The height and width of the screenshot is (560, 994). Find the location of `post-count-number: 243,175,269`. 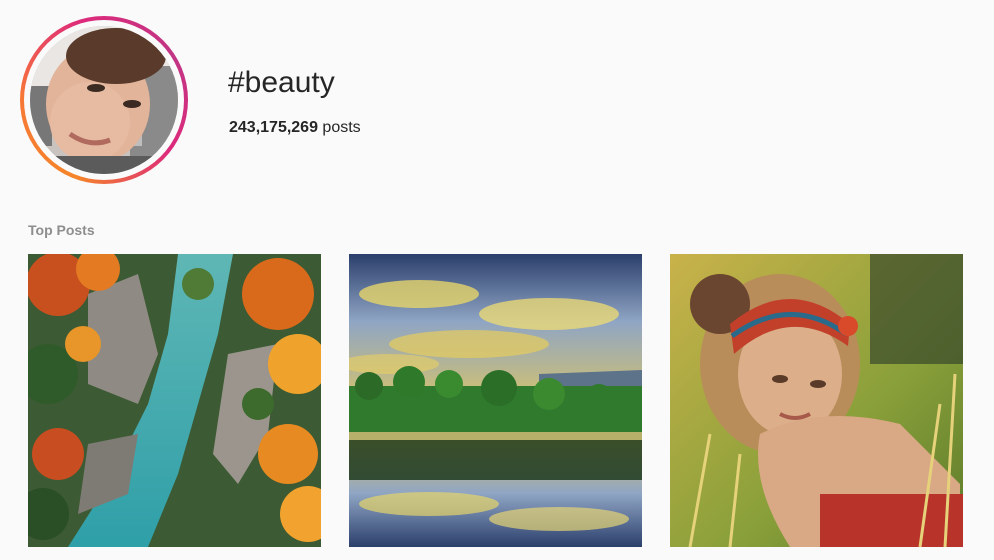

post-count-number: 243,175,269 is located at coordinates (273, 127).